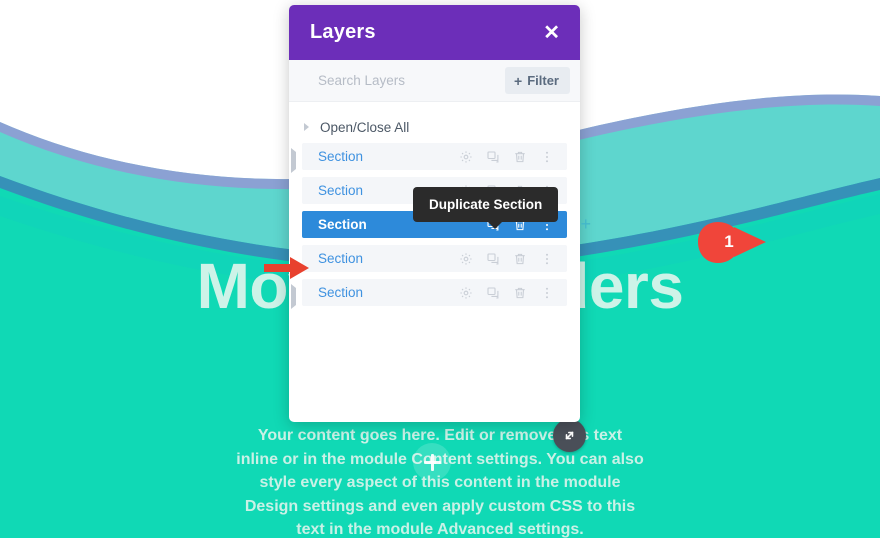 This screenshot has width=880, height=538. What do you see at coordinates (286, 268) in the screenshot?
I see `red-pointer-arrow` at bounding box center [286, 268].